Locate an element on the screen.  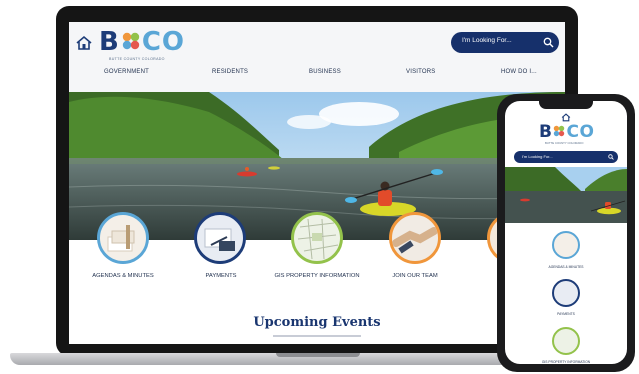
nav-visitors: VISITORS is located at coordinates (421, 72).